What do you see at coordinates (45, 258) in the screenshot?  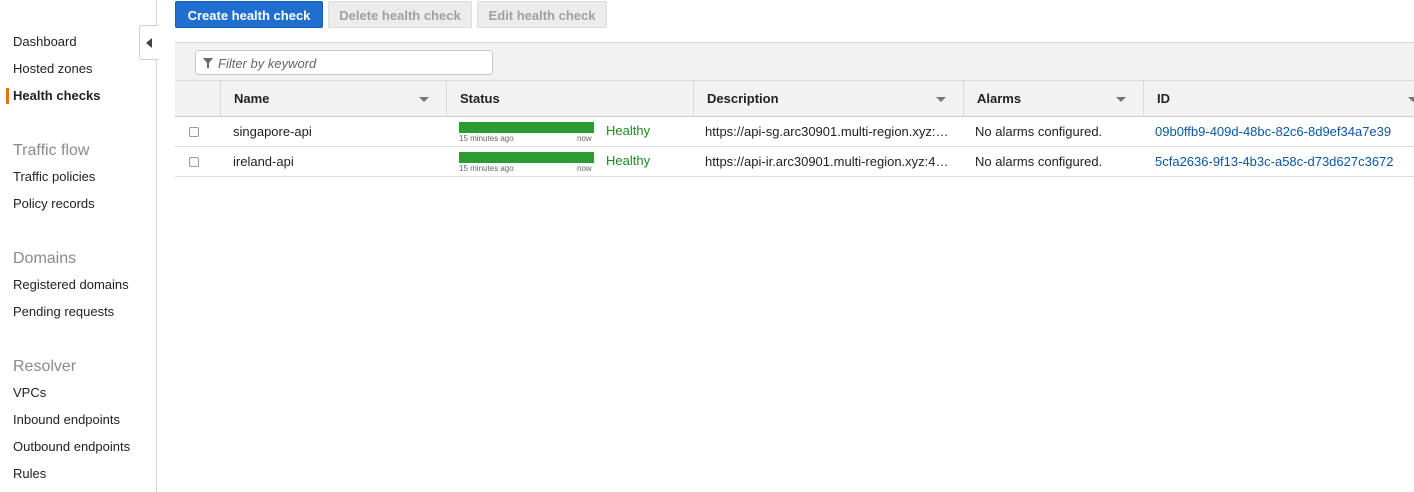 I see `section-title-domains: Domains` at bounding box center [45, 258].